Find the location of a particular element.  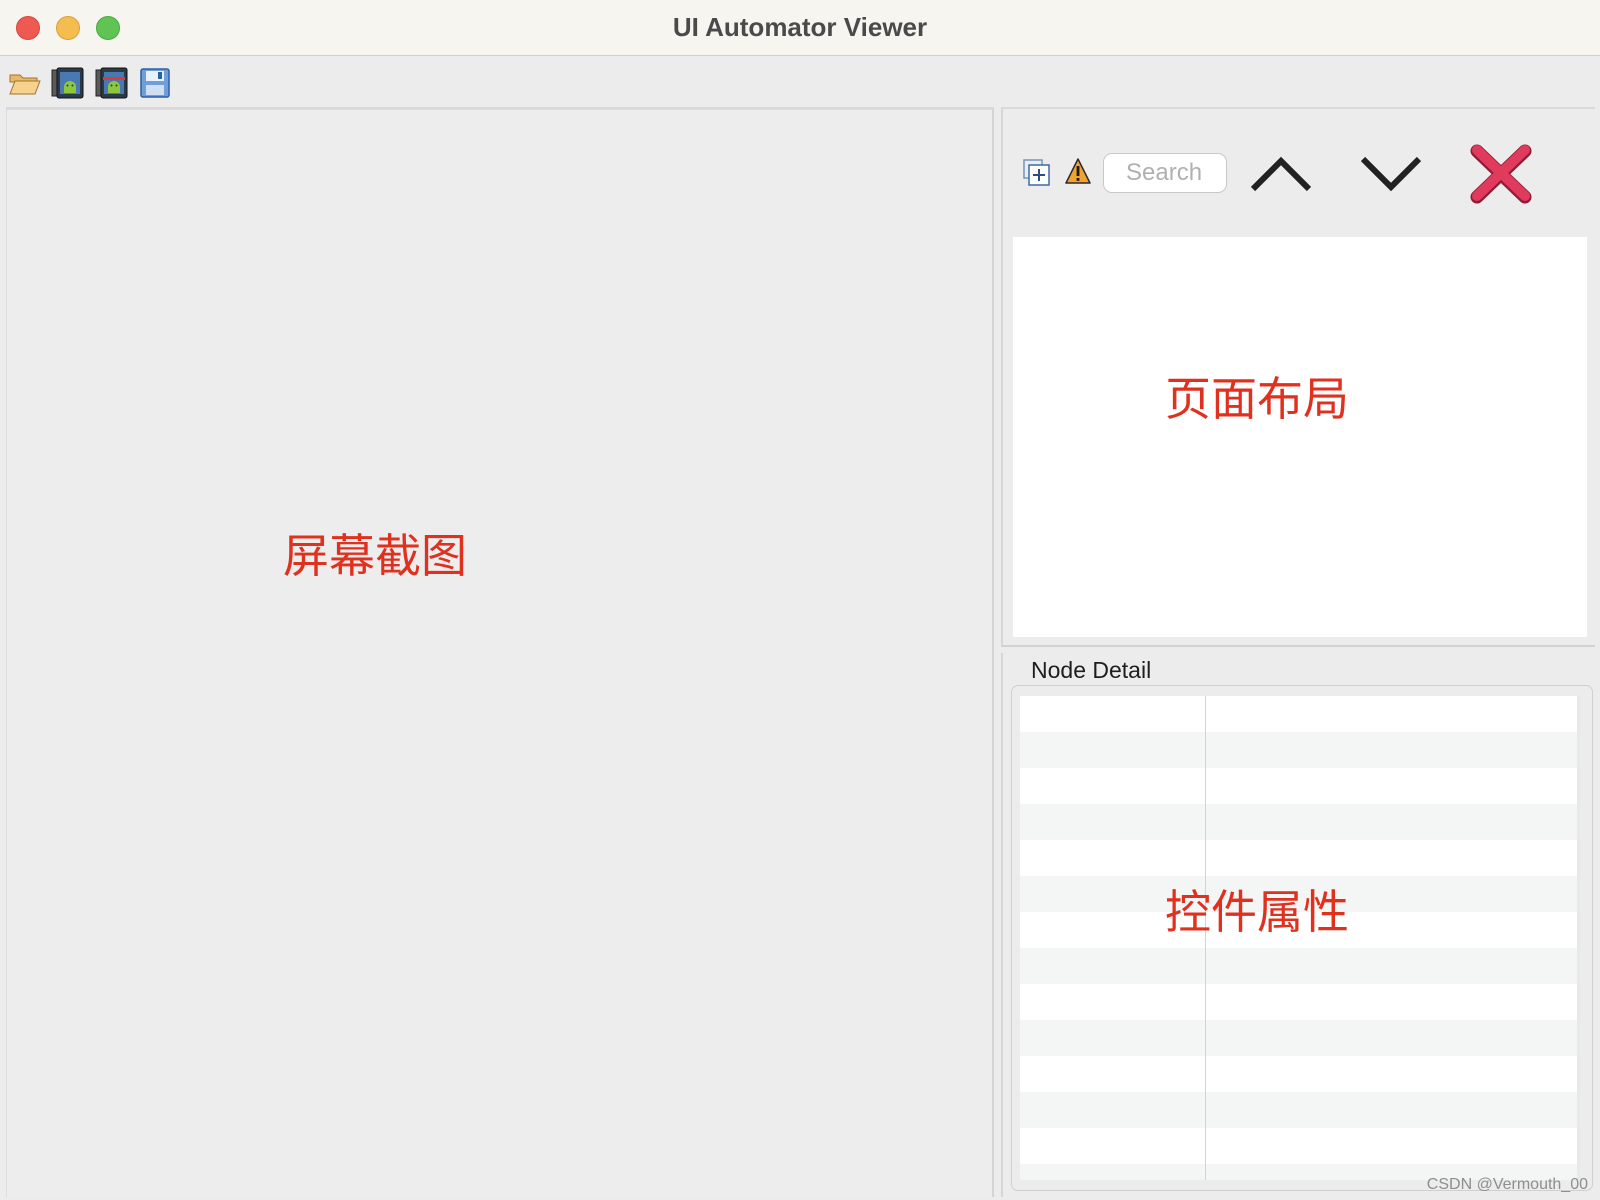

hierarchy-overlay-label: 页面布局 is located at coordinates (1257, 399).